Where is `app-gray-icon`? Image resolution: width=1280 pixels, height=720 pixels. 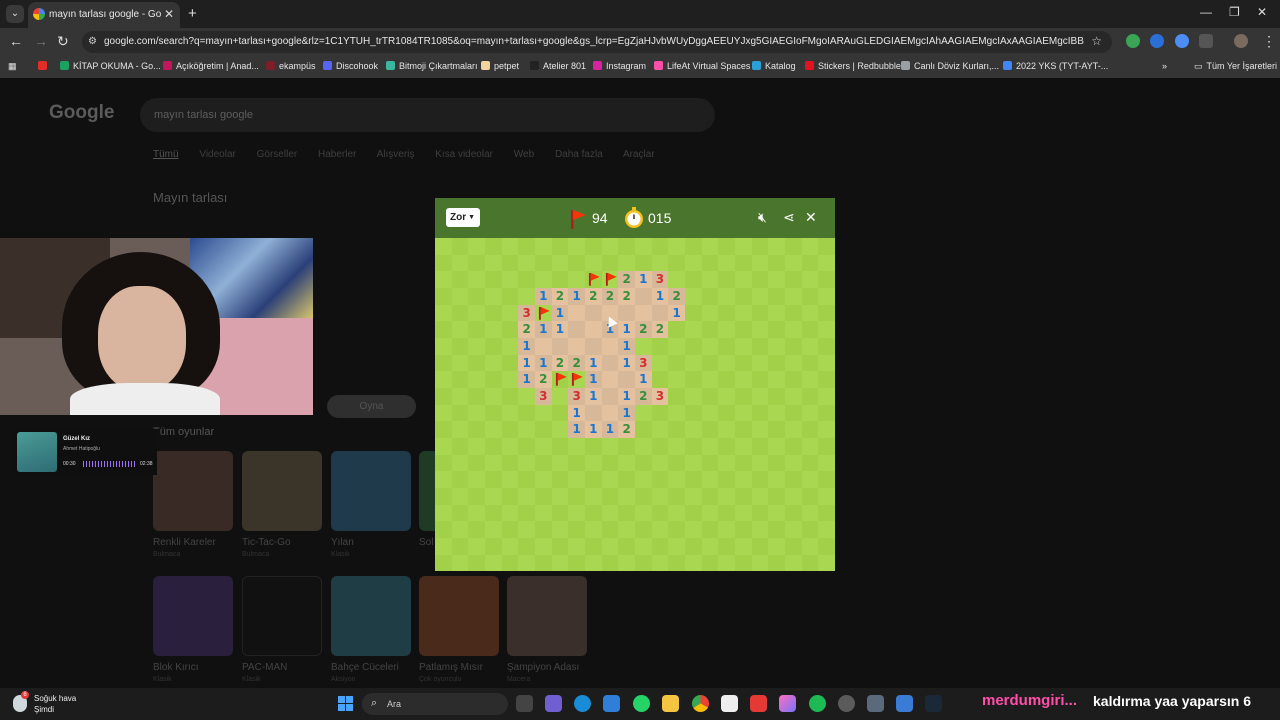 app-gray-icon is located at coordinates (846, 703).